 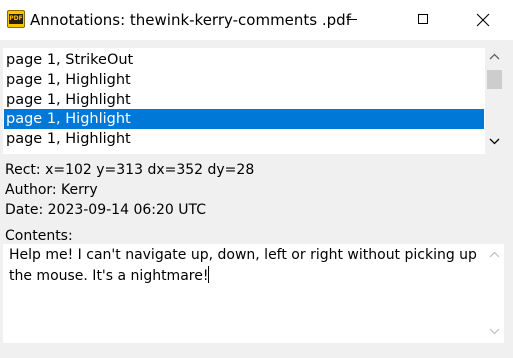 What do you see at coordinates (190, 20) in the screenshot?
I see `window-title: Annotations: thewink-kerry-comments .pdf` at bounding box center [190, 20].